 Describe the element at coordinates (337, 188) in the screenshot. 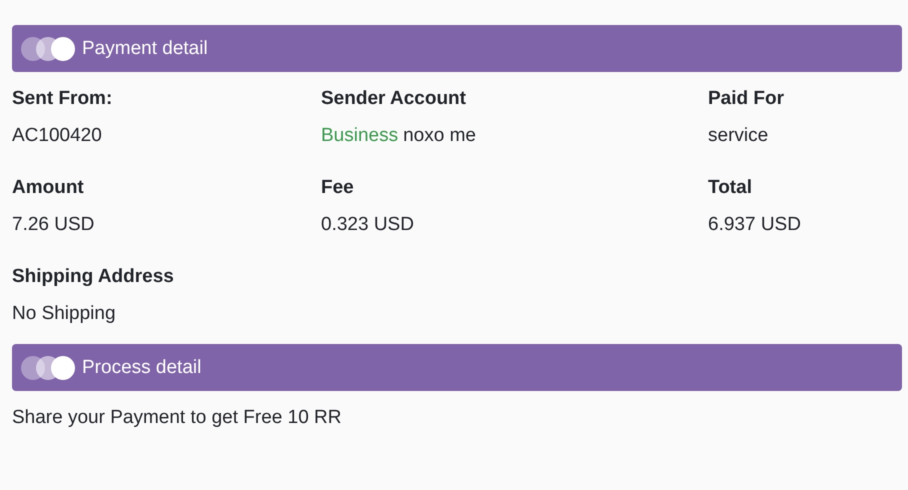

I see `field-label: Fee` at that location.